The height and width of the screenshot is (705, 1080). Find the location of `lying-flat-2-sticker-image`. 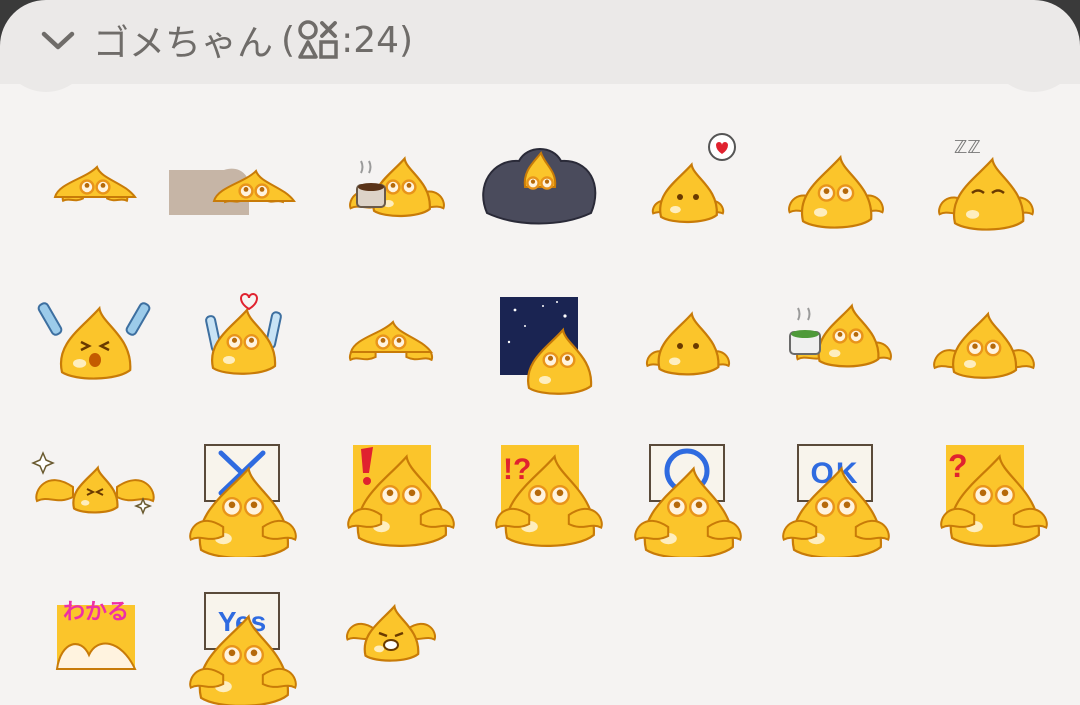

lying-flat-2-sticker-image is located at coordinates (391, 341).